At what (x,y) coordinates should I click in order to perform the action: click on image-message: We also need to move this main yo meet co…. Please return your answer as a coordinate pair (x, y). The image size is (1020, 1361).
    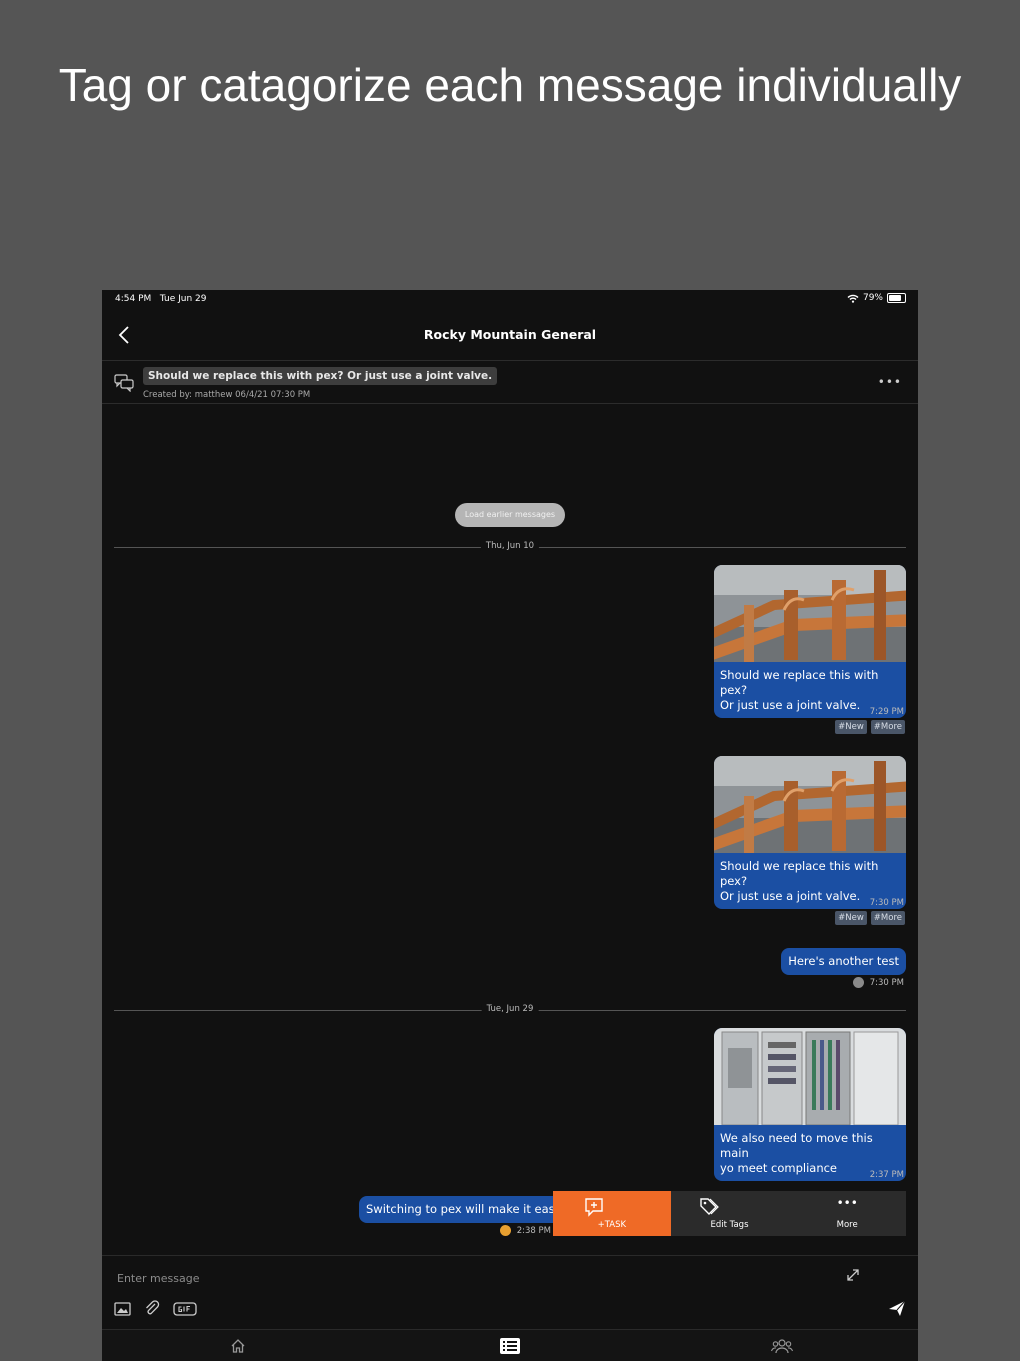
    Looking at the image, I should click on (810, 1104).